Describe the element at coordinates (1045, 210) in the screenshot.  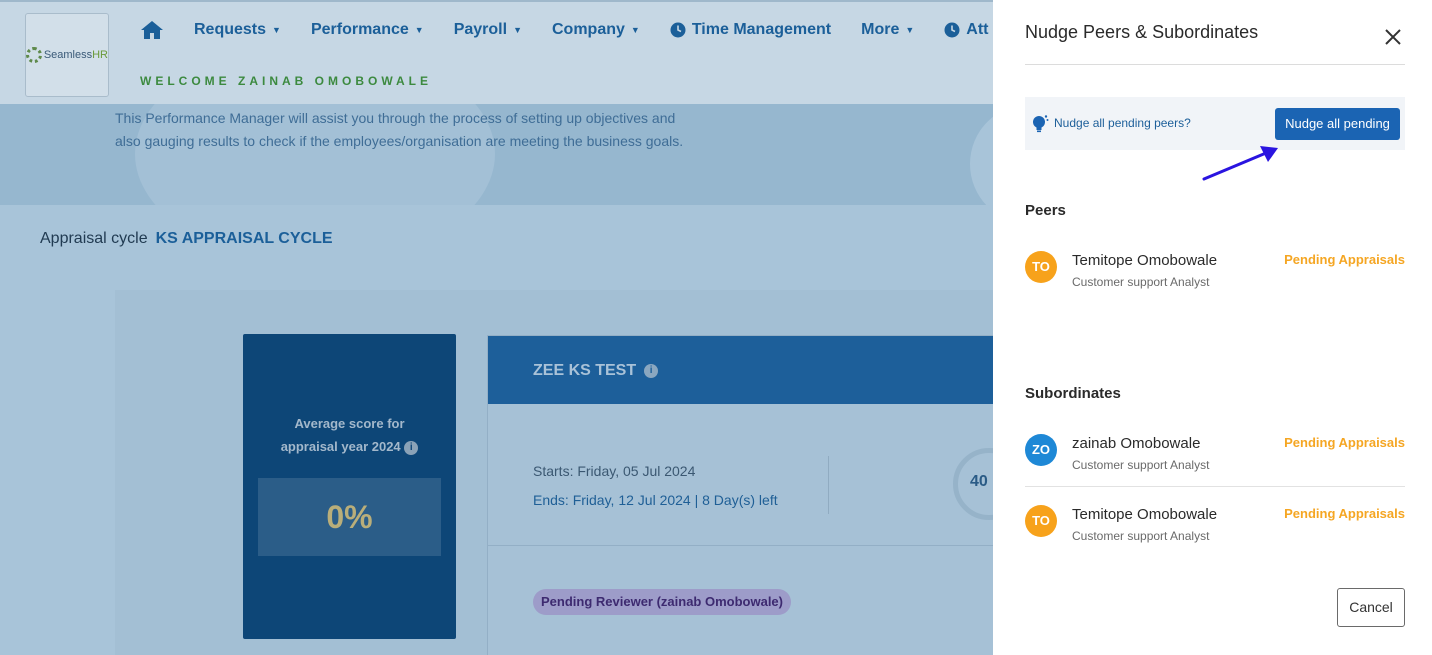
I see `peers-heading: Peers` at that location.